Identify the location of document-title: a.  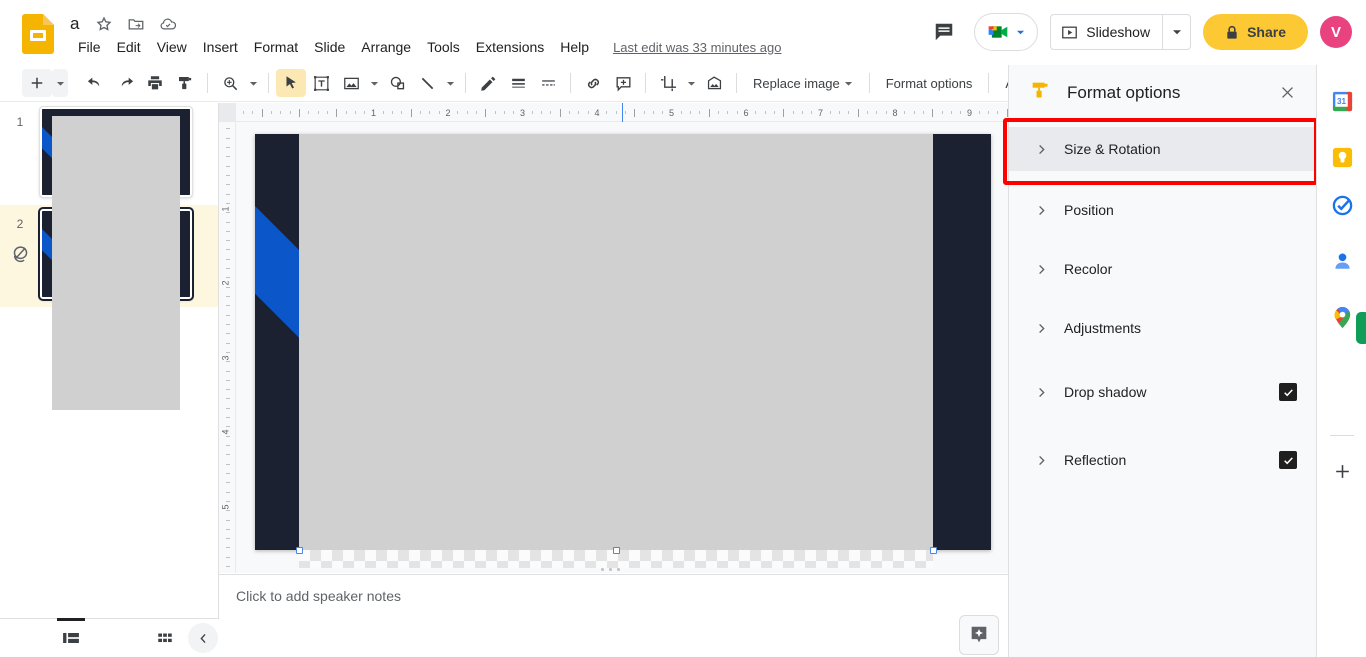
(74, 24).